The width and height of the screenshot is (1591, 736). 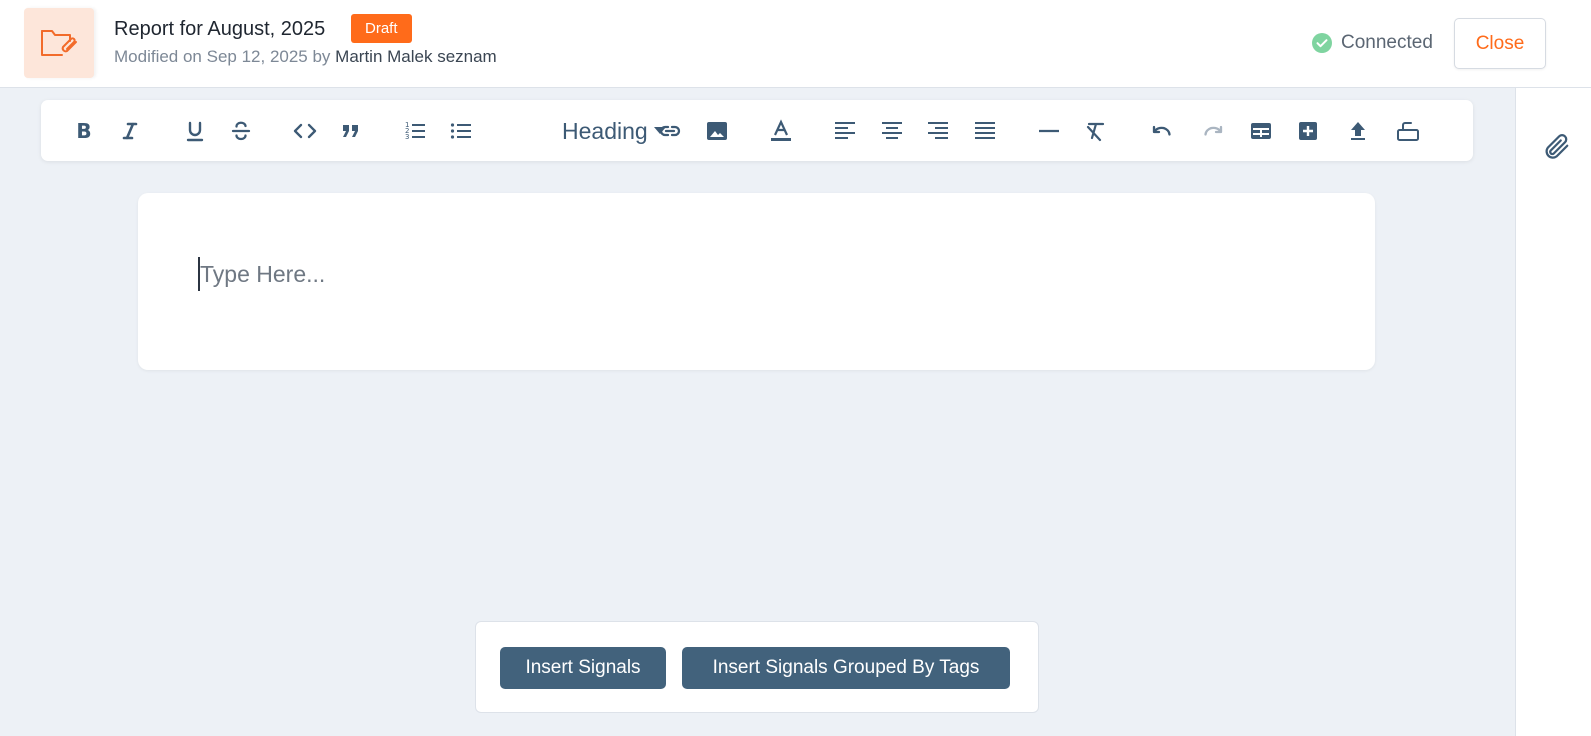 I want to click on upload-icon, so click(x=1358, y=131).